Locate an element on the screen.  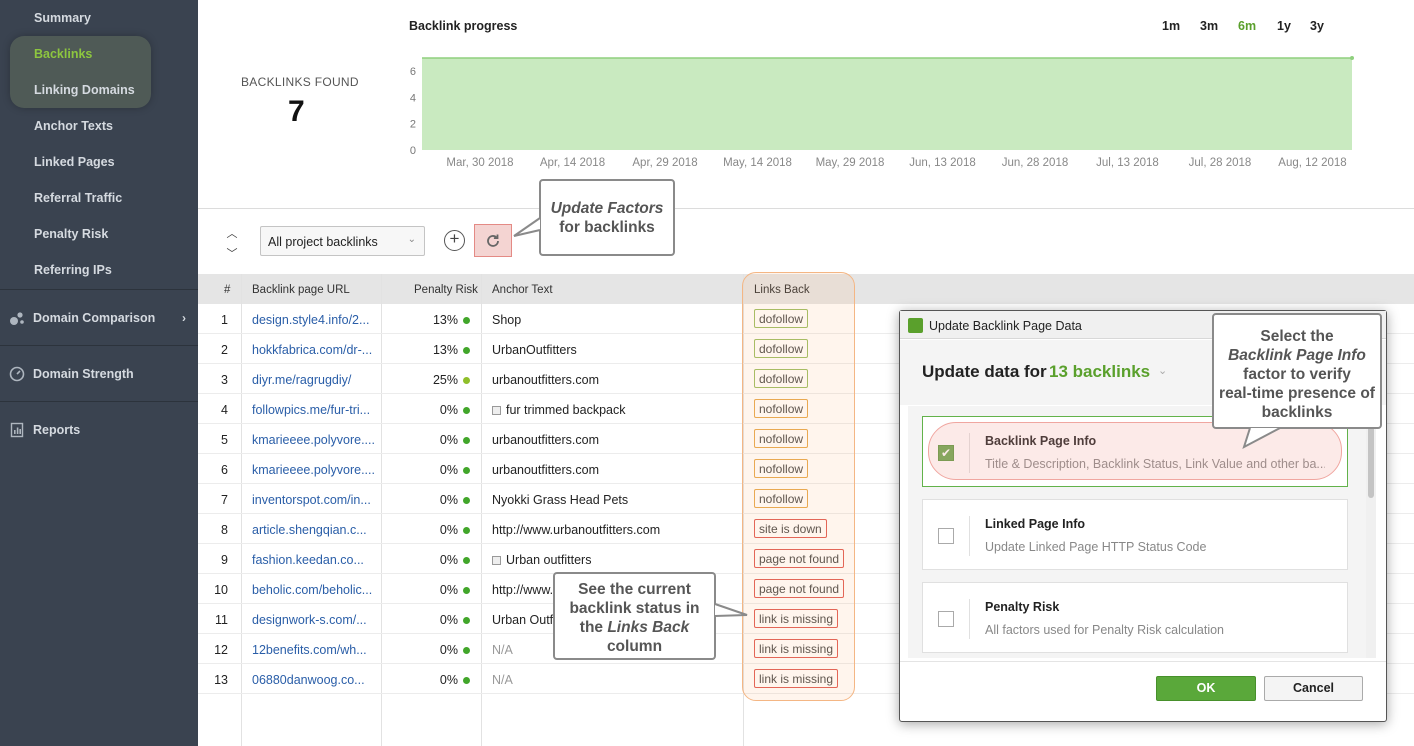
range-3y: 3y is located at coordinates (1317, 26).